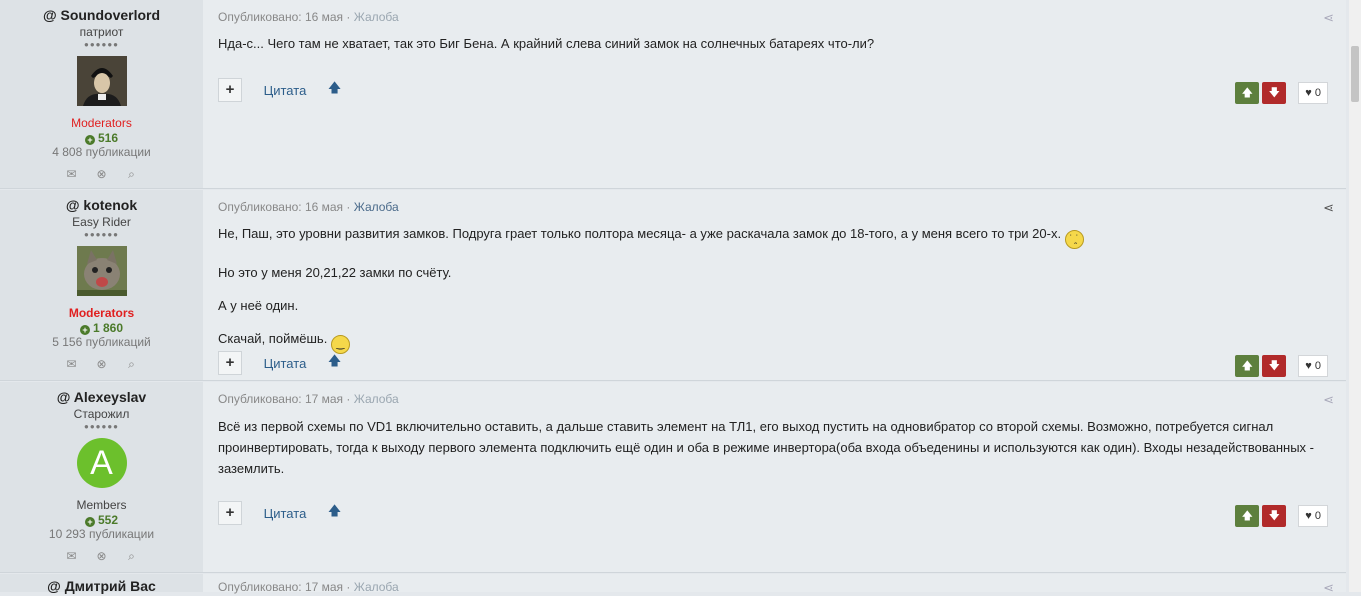 The width and height of the screenshot is (1361, 596). What do you see at coordinates (101, 15) in the screenshot?
I see `author-name: @ Soundoverlord` at bounding box center [101, 15].